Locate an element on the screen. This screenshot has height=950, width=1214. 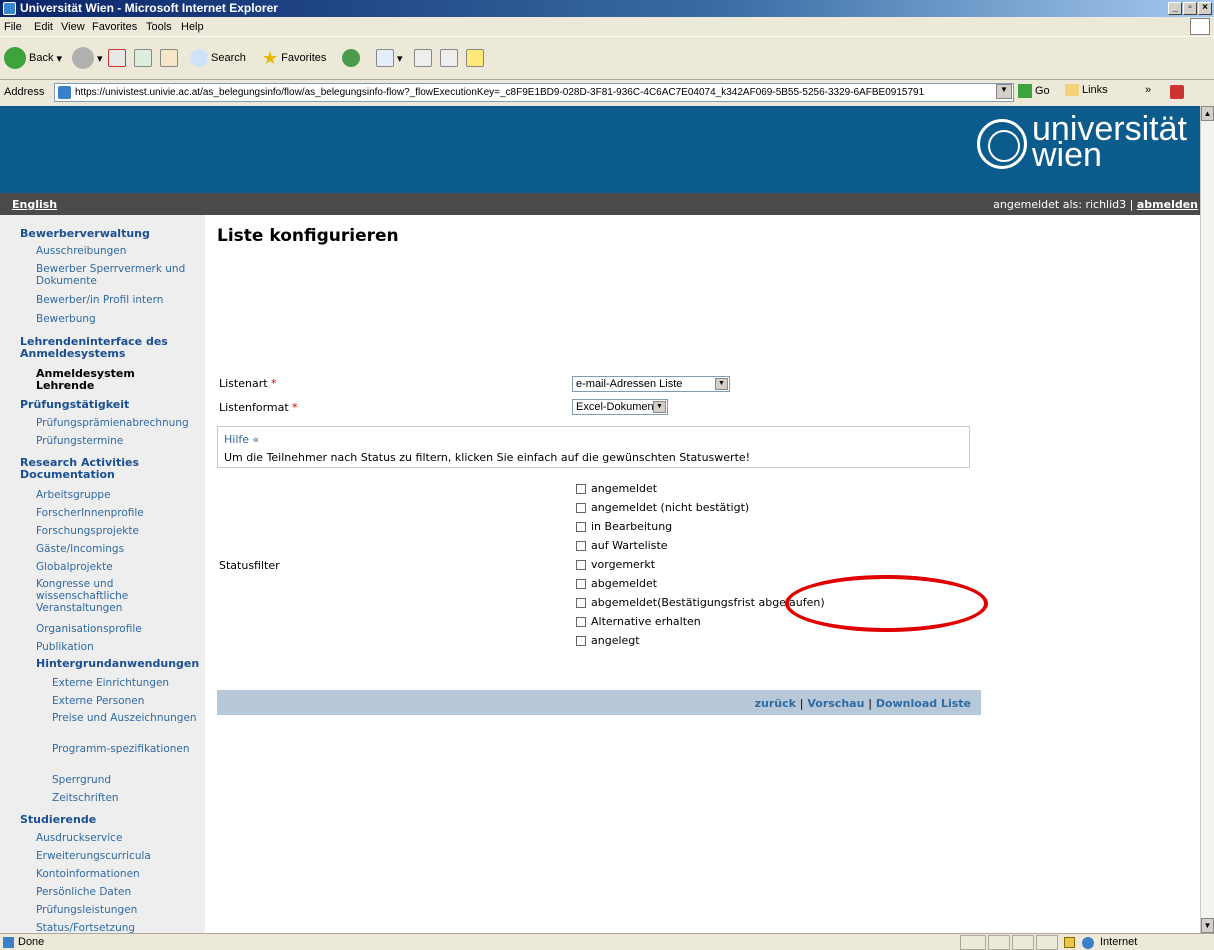
sidebar-item-1: Ausschreibungen is located at coordinates (116, 251).